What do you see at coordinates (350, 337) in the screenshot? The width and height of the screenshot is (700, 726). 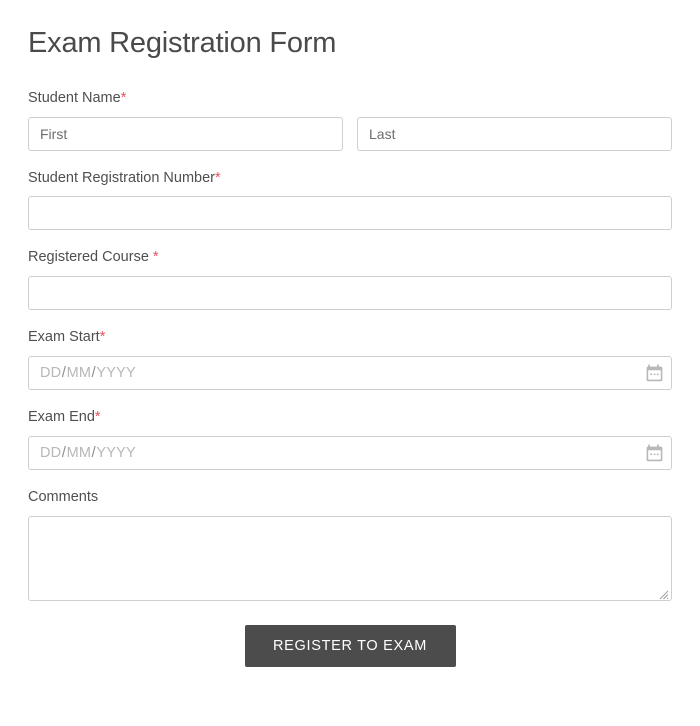 I see `label-exam-start: Exam Start*` at bounding box center [350, 337].